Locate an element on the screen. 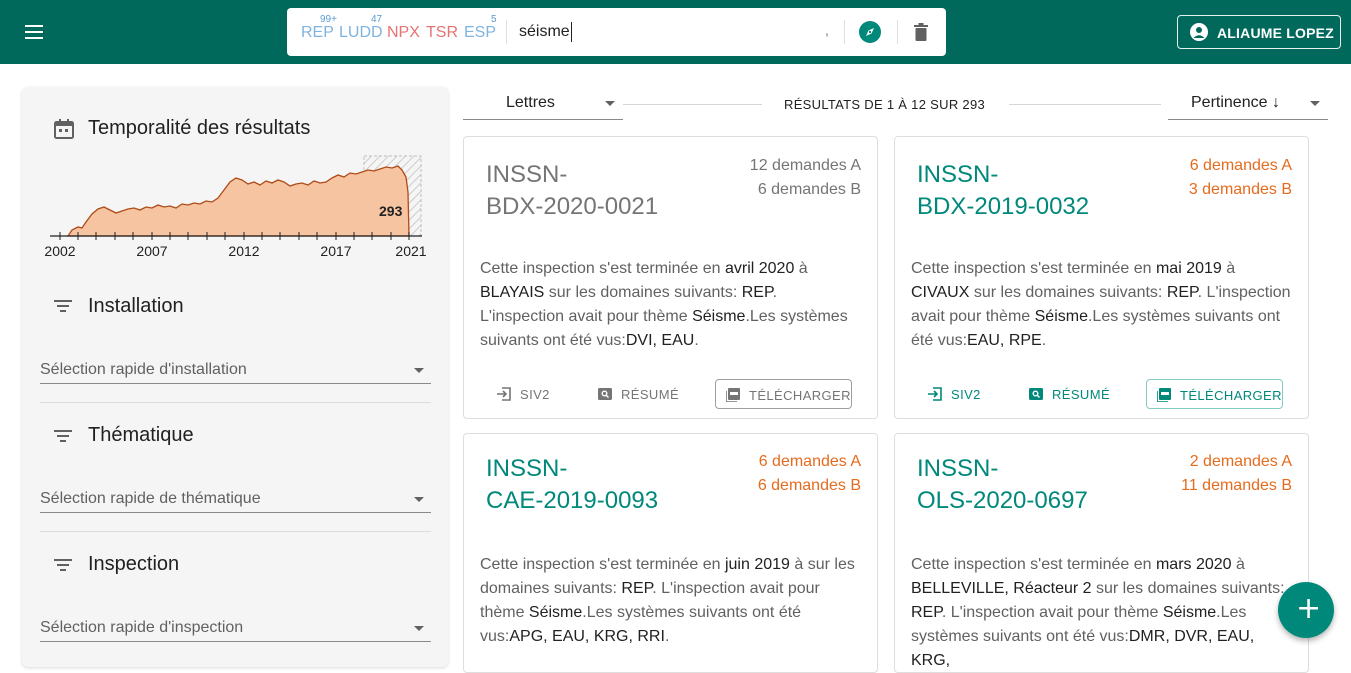 This screenshot has height=673, width=1351. inspection-title: Inspection is located at coordinates (134, 564).